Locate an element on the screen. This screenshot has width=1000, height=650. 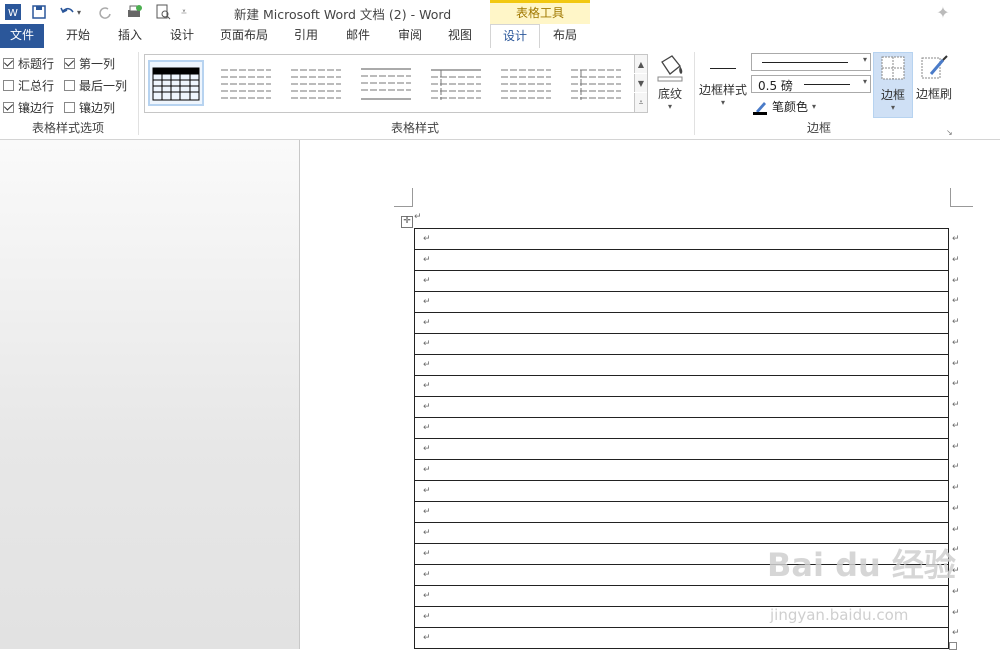
table-move-handle-icon: ✛ is located at coordinates (407, 222).